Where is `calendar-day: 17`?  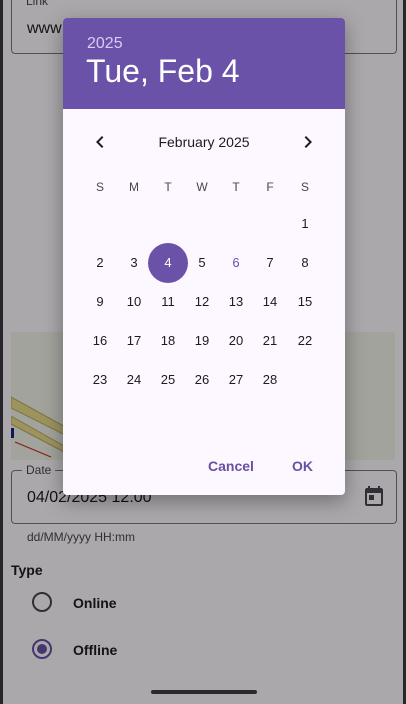 calendar-day: 17 is located at coordinates (134, 341).